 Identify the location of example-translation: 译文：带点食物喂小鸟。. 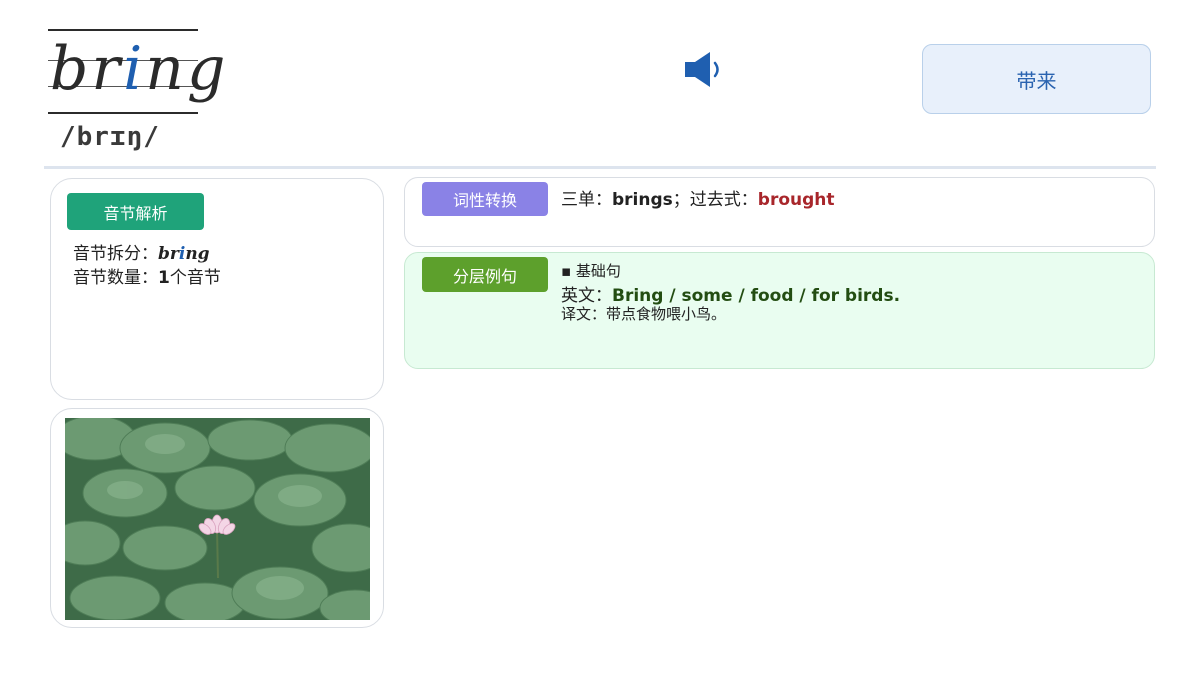
(644, 314).